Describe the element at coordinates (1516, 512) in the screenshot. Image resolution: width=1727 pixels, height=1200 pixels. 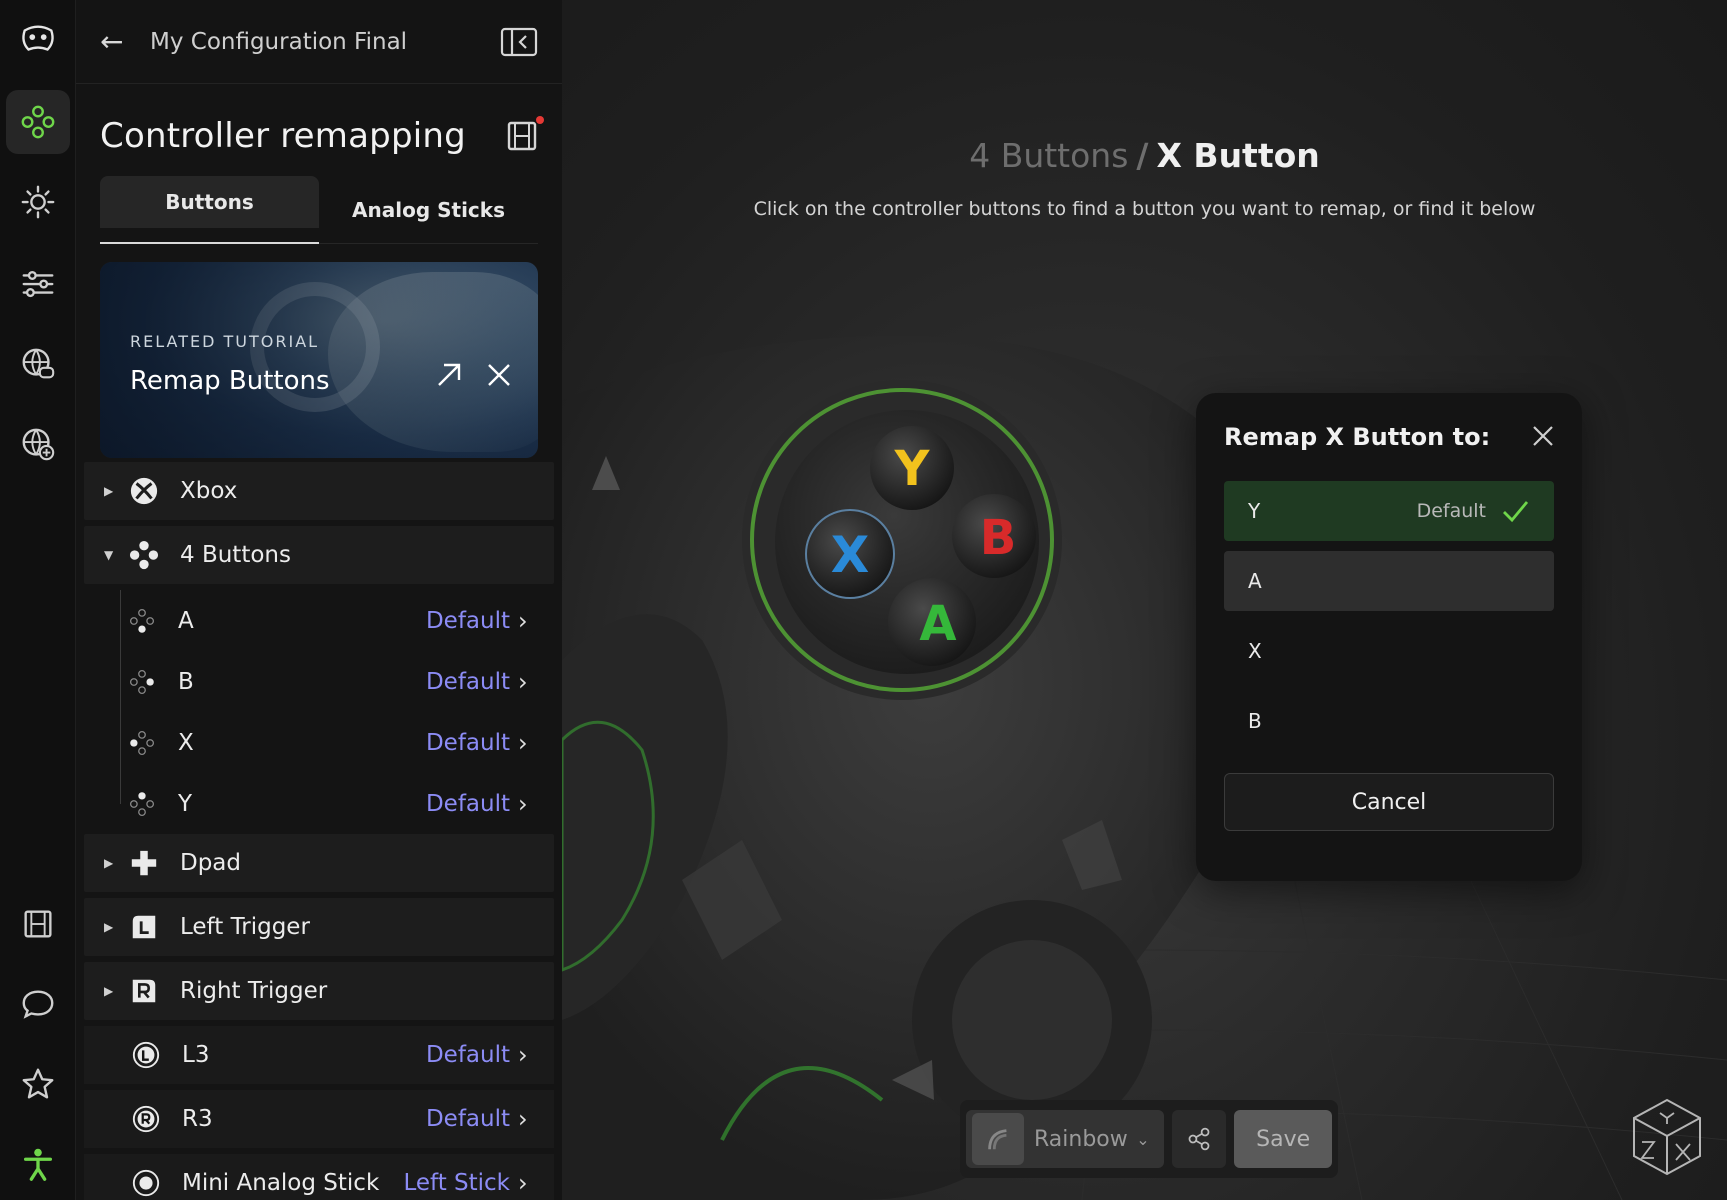
I see `checkmark-icon` at that location.